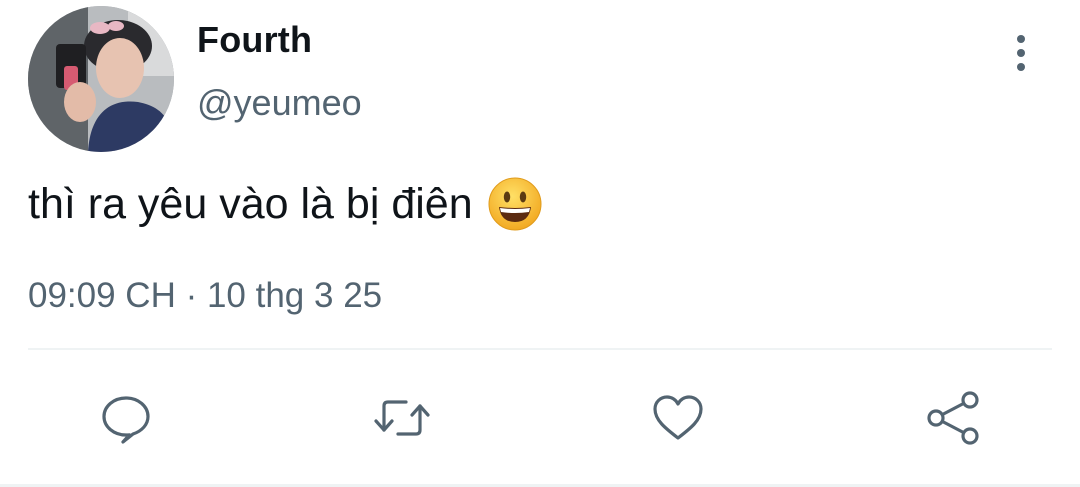  I want to click on reply-icon, so click(126, 420).